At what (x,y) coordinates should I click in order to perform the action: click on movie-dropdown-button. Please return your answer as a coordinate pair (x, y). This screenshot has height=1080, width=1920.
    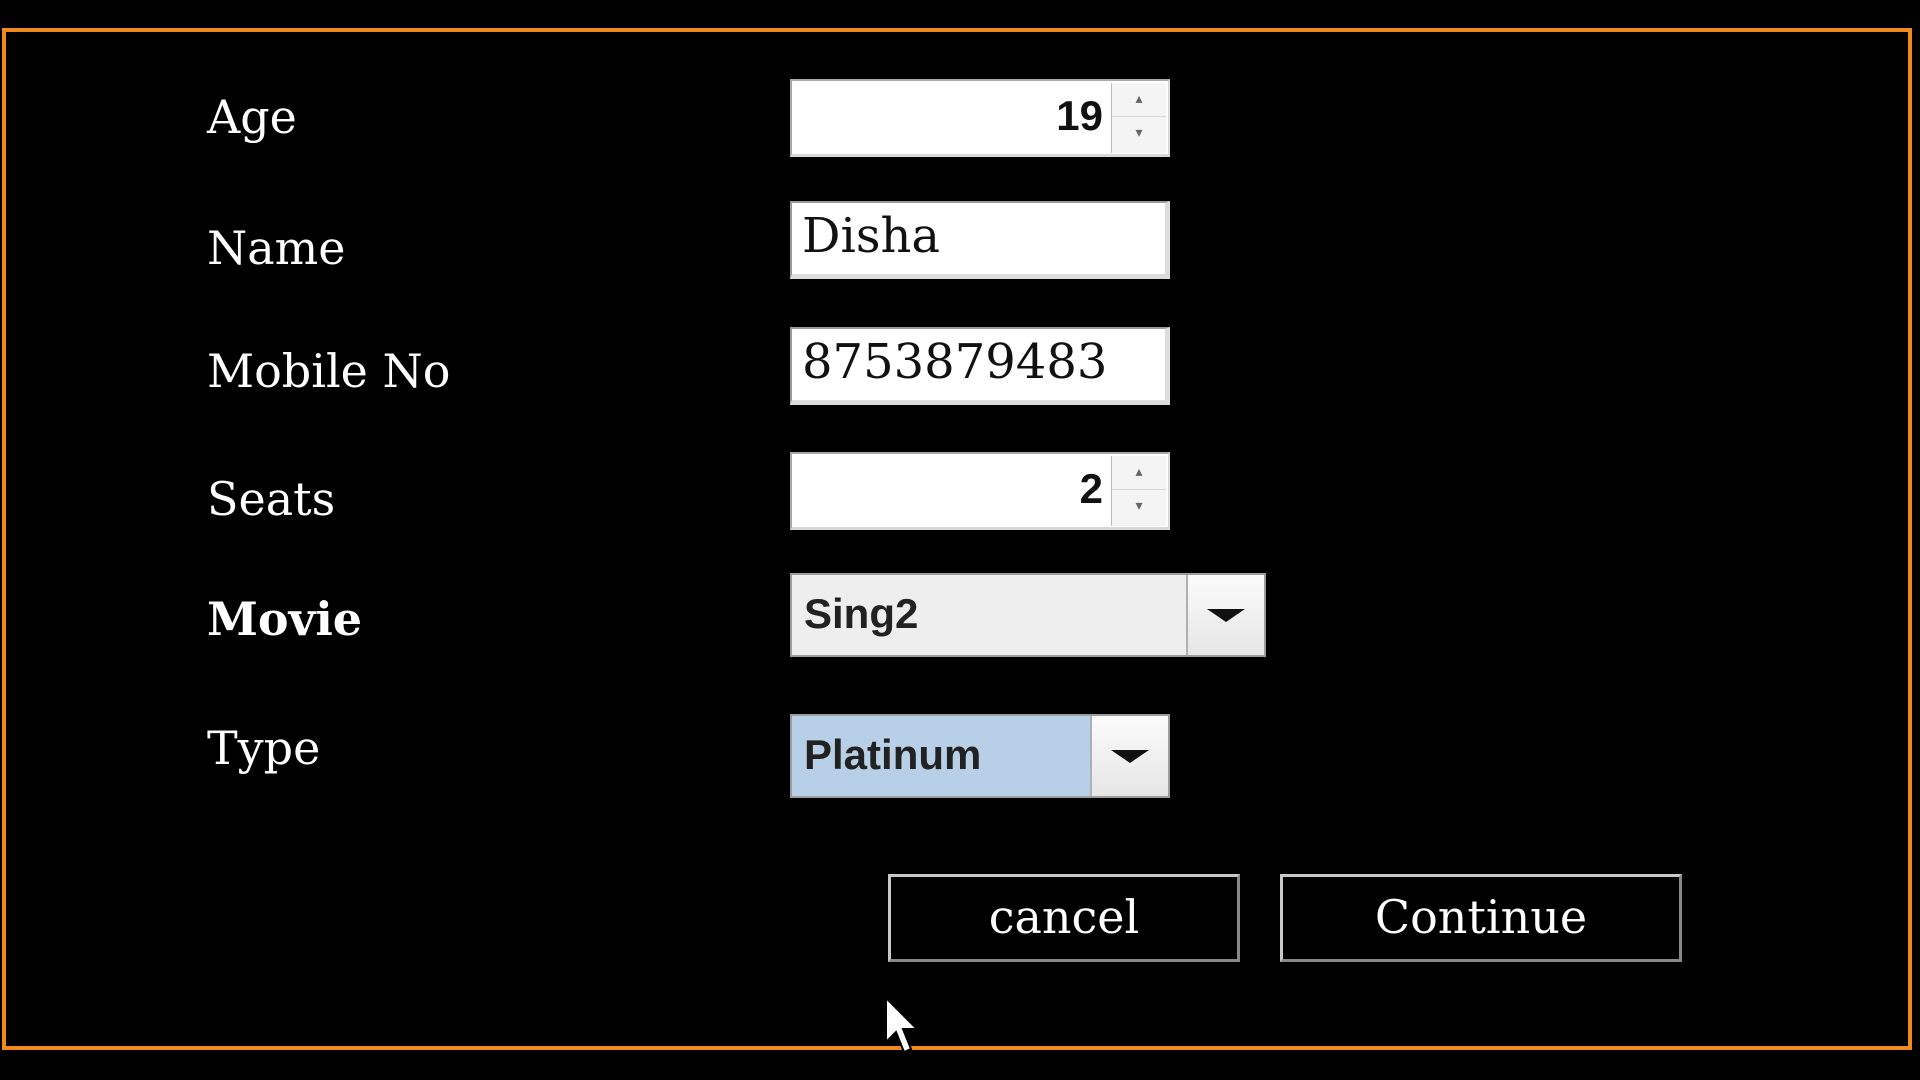
    Looking at the image, I should click on (1225, 615).